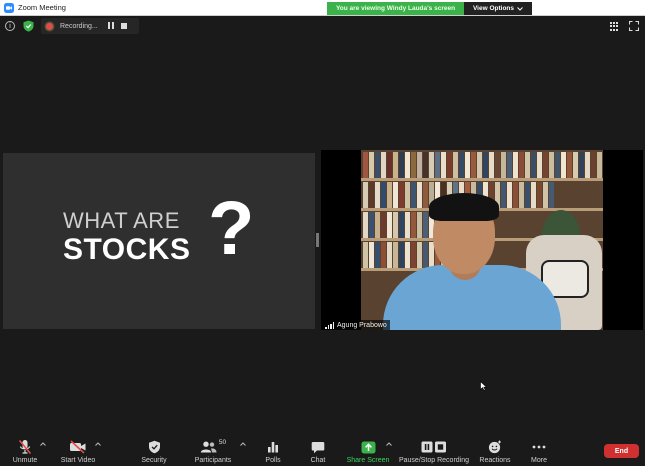  I want to click on pause-stop-icon, so click(433, 447).